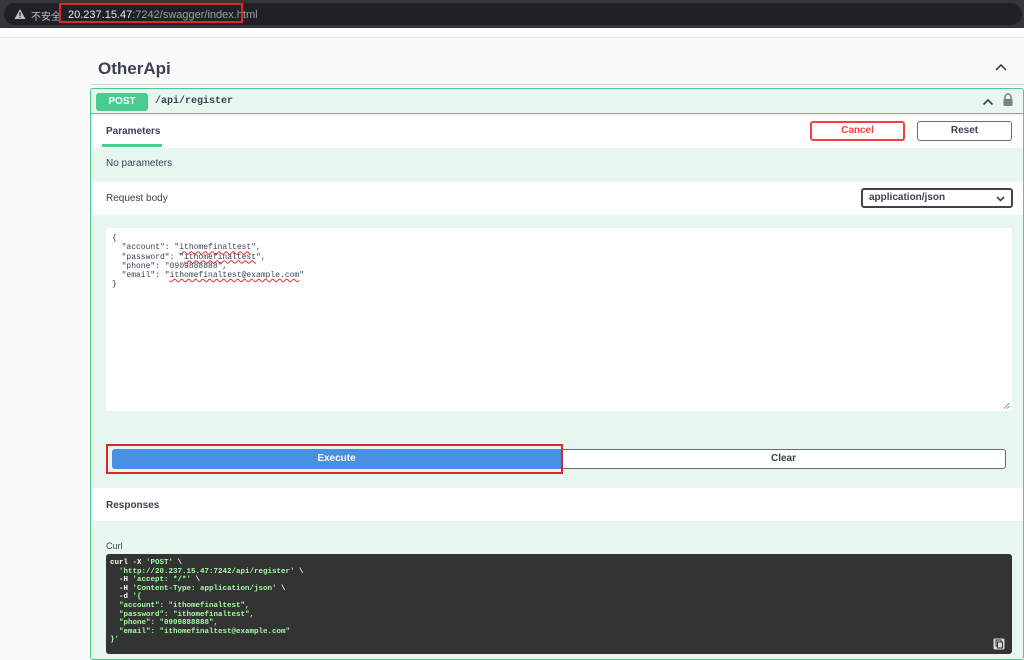 The width and height of the screenshot is (1024, 660). I want to click on curl-string: "phone": "0909888888",, so click(164, 623).